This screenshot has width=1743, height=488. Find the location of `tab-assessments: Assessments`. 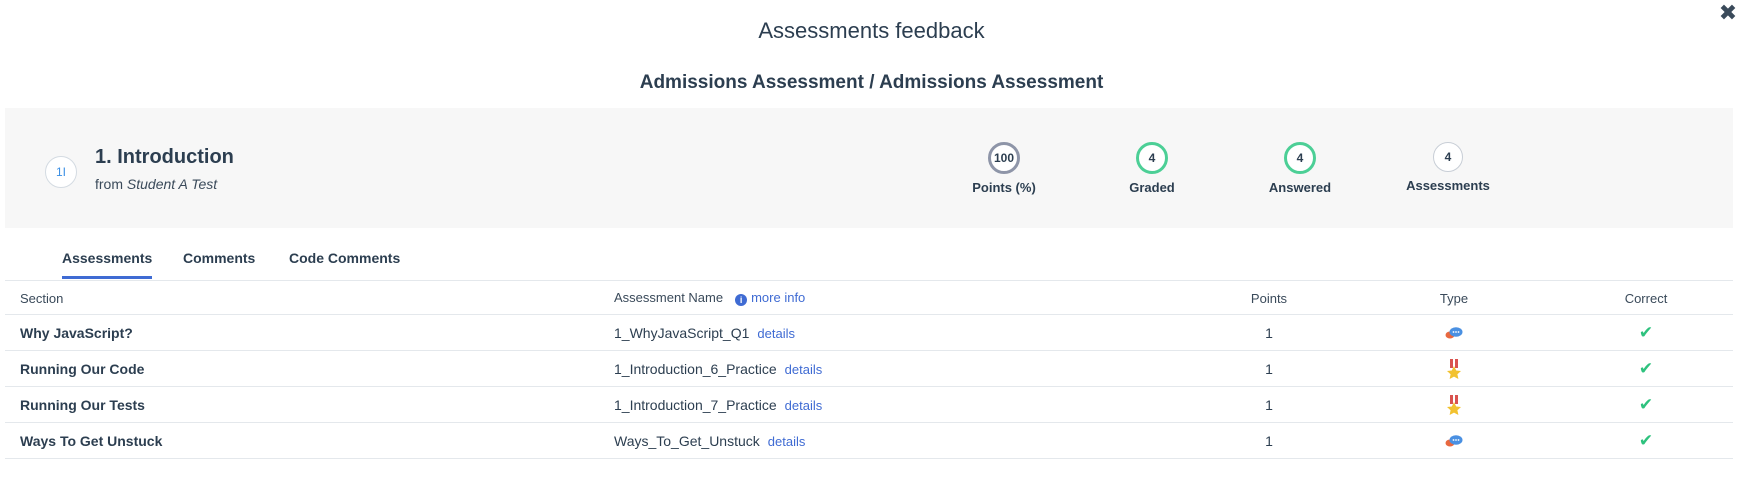

tab-assessments: Assessments is located at coordinates (107, 264).